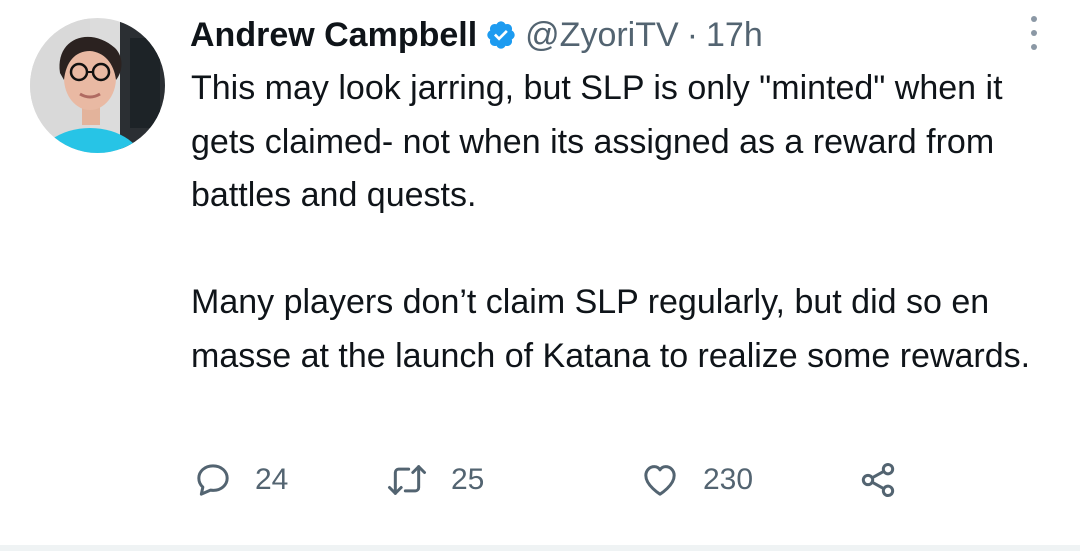 This screenshot has height=551, width=1080. What do you see at coordinates (272, 479) in the screenshot?
I see `reply-count: 24` at bounding box center [272, 479].